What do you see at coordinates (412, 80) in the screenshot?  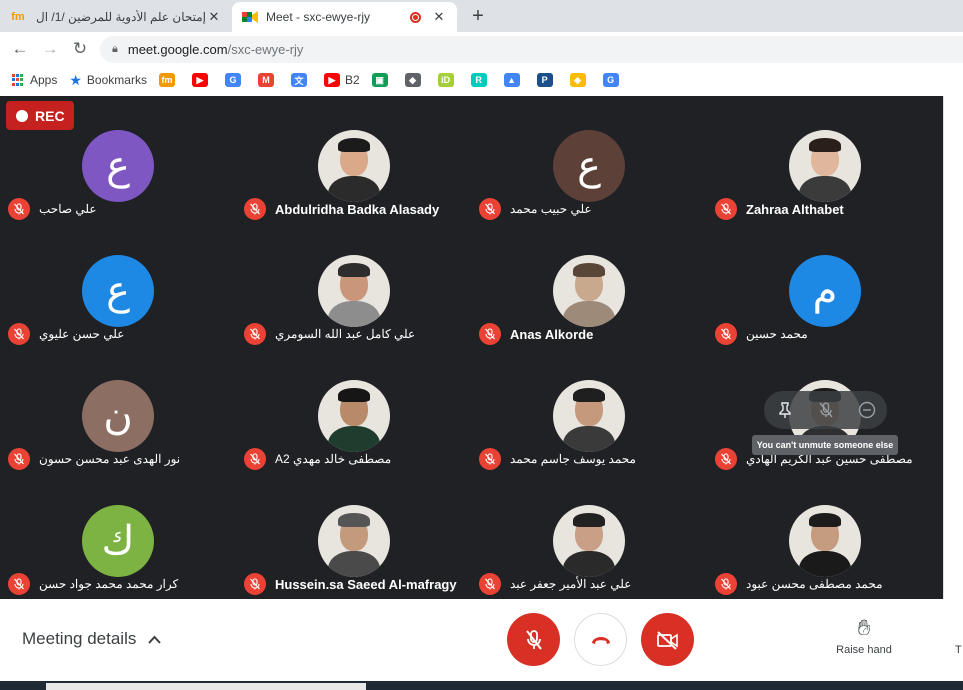 I see `cube-icon: ◆` at bounding box center [412, 80].